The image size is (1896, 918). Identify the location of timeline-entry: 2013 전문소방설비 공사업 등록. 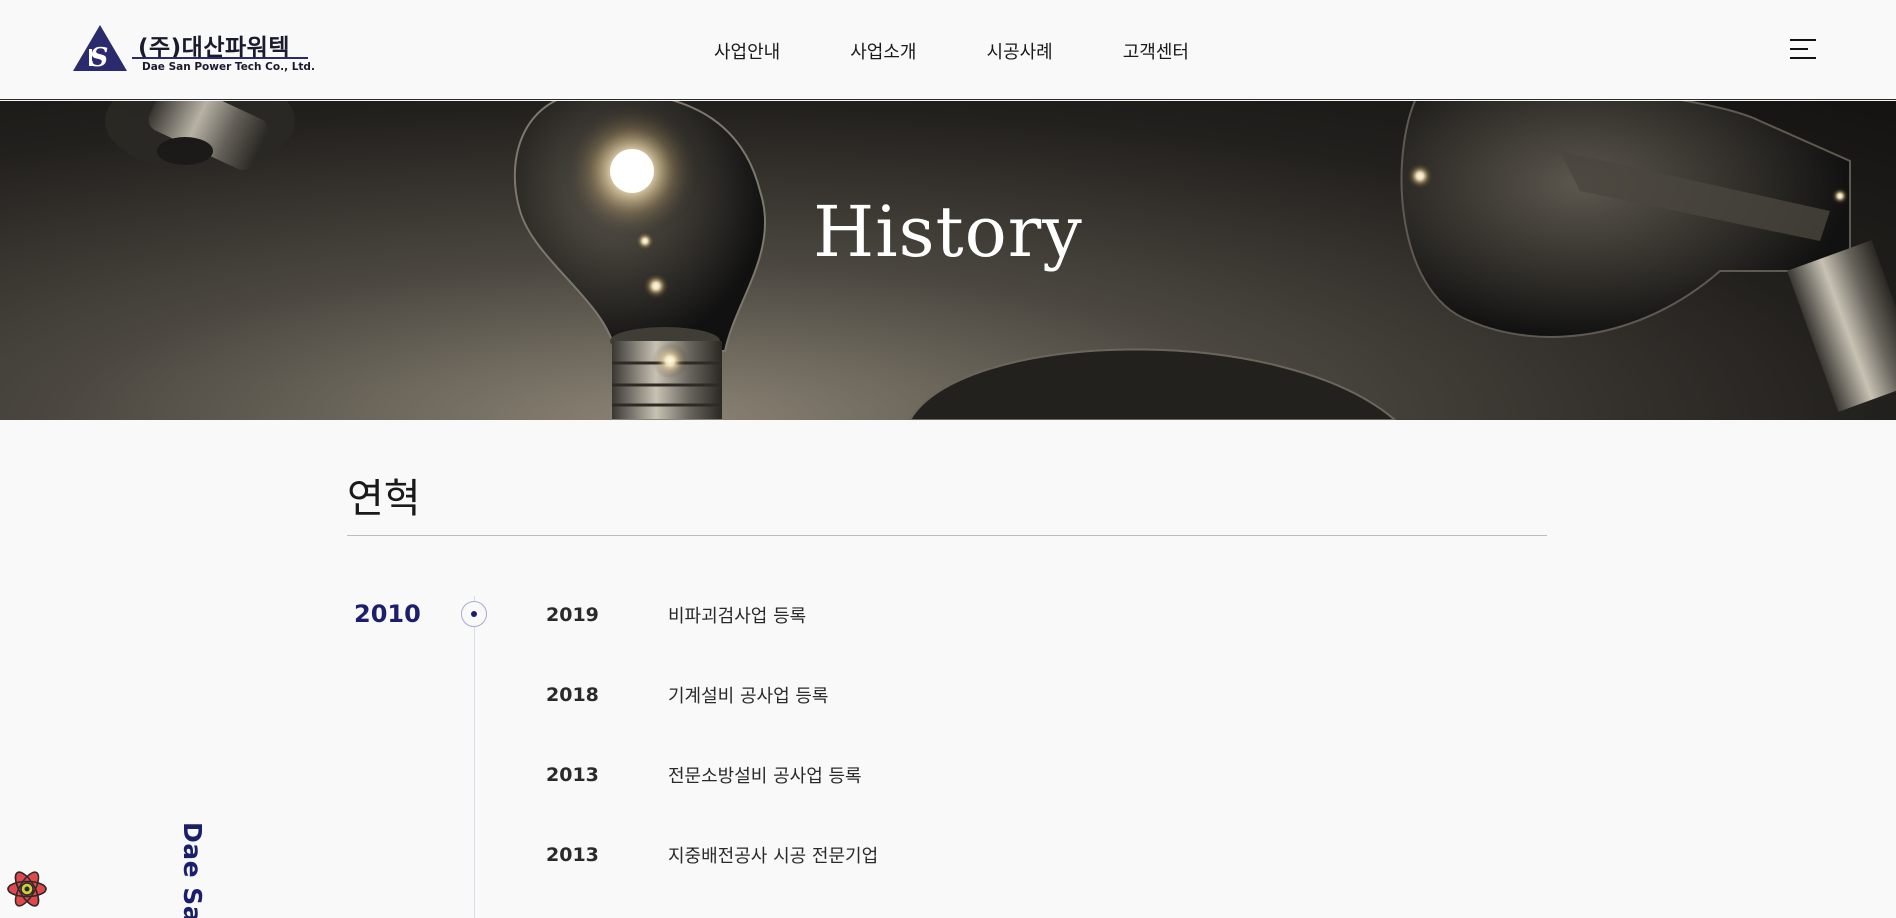
(704, 775).